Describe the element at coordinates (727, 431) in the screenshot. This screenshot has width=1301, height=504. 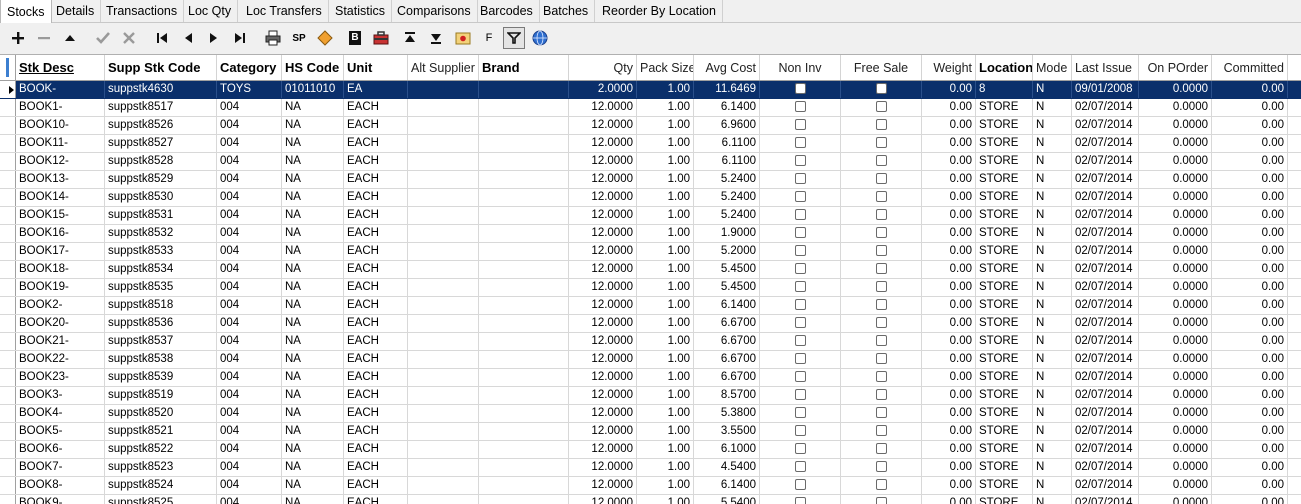
I see `cell-cost: 3.5500` at that location.